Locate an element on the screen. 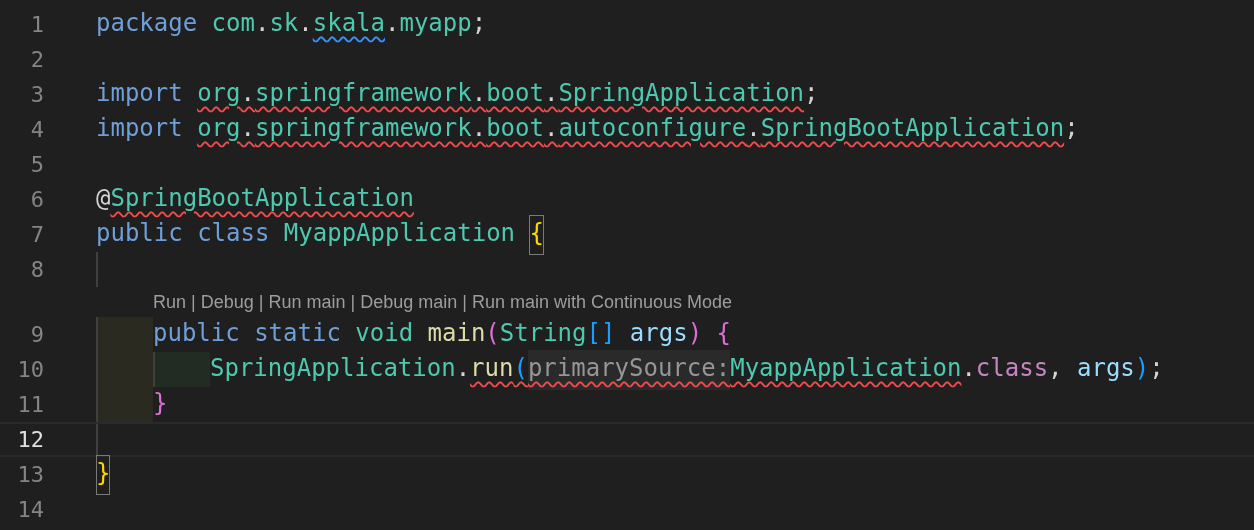  code-token: run is located at coordinates (492, 368).